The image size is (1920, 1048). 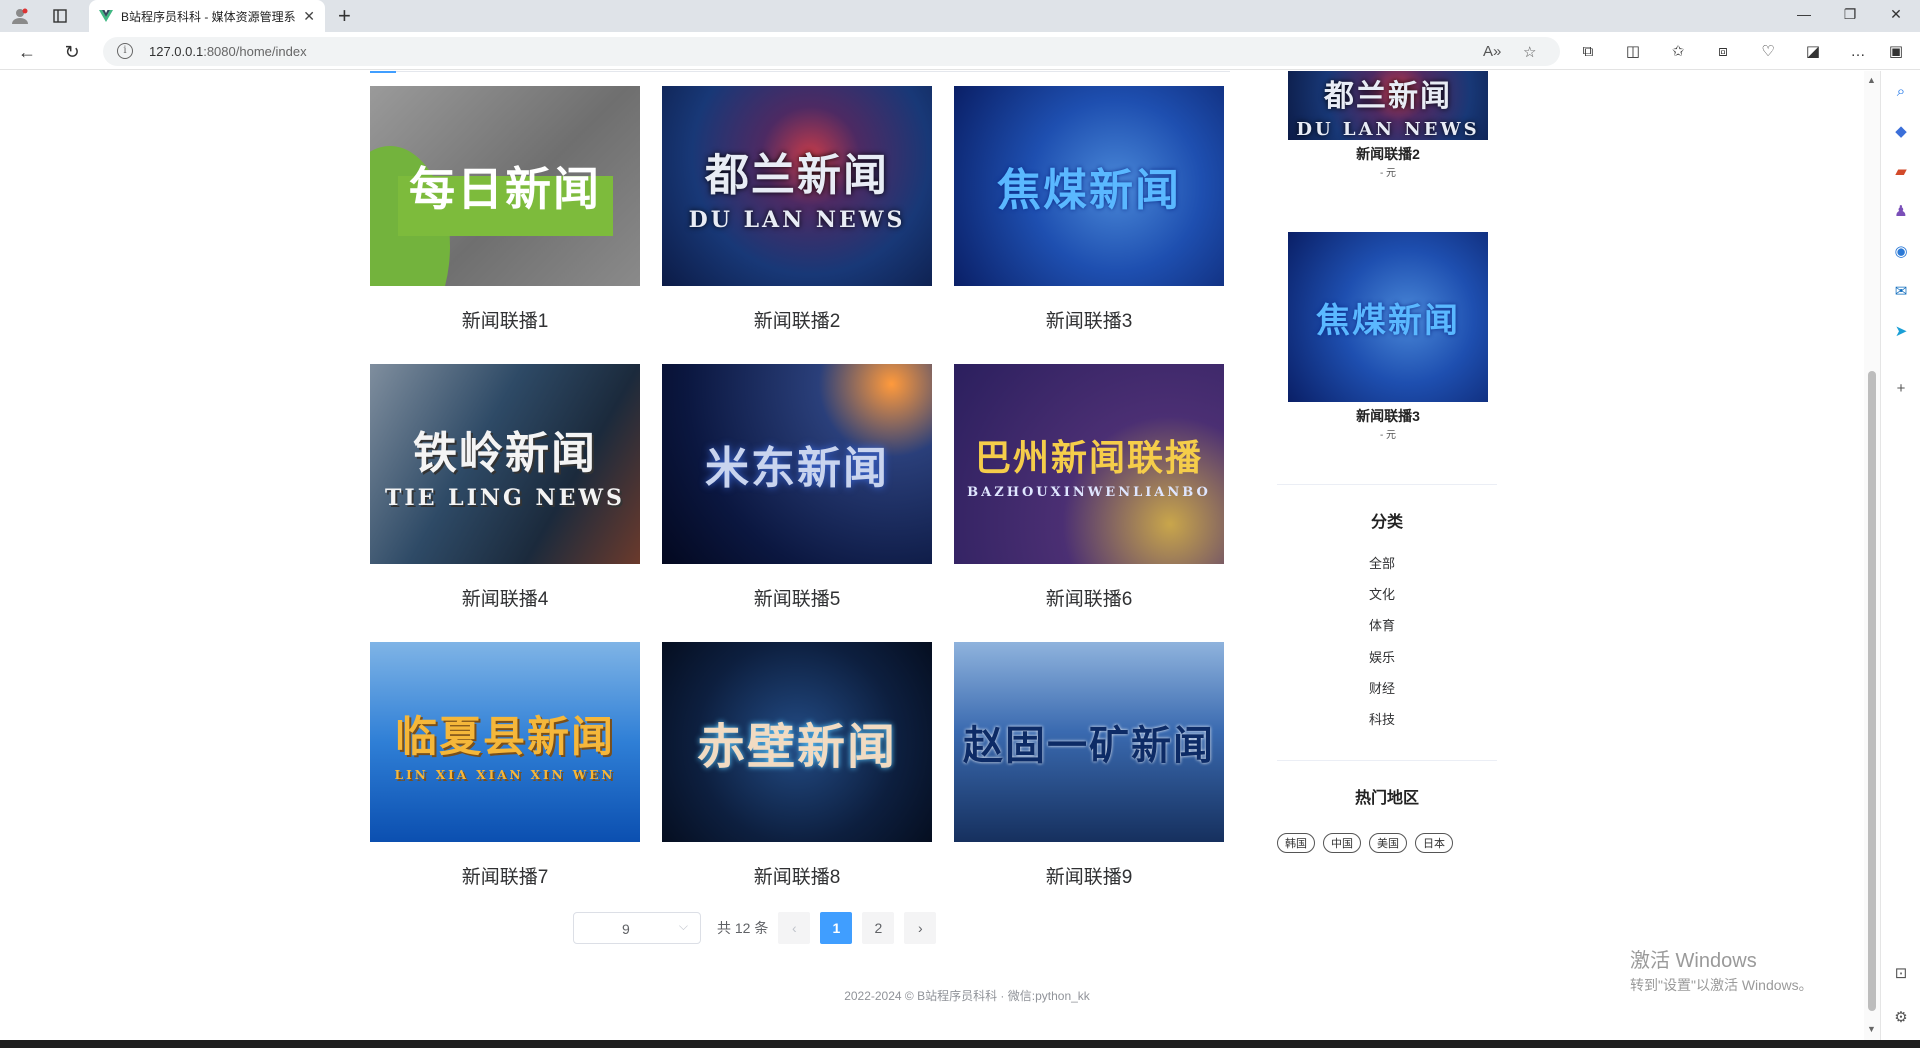 I want to click on region-tag: 韩国, so click(x=1296, y=843).